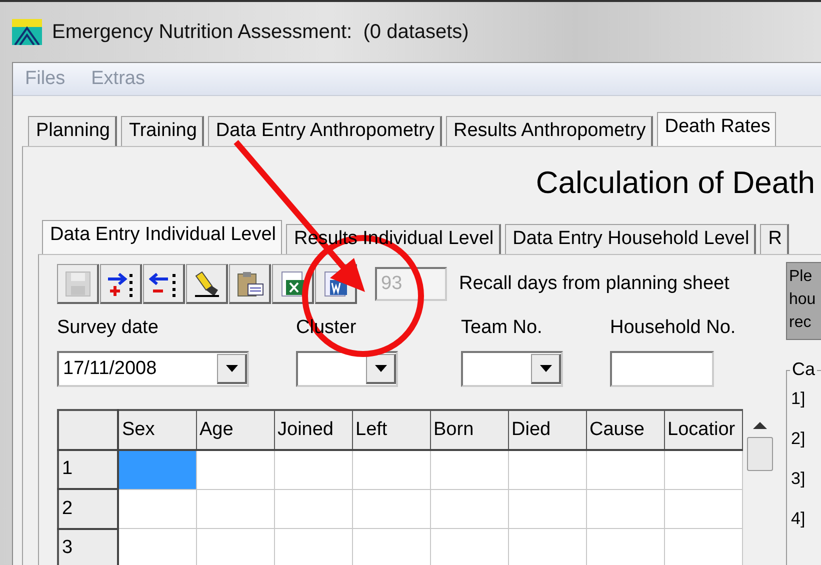 The image size is (821, 565). What do you see at coordinates (798, 479) in the screenshot?
I see `item-label: 3]` at bounding box center [798, 479].